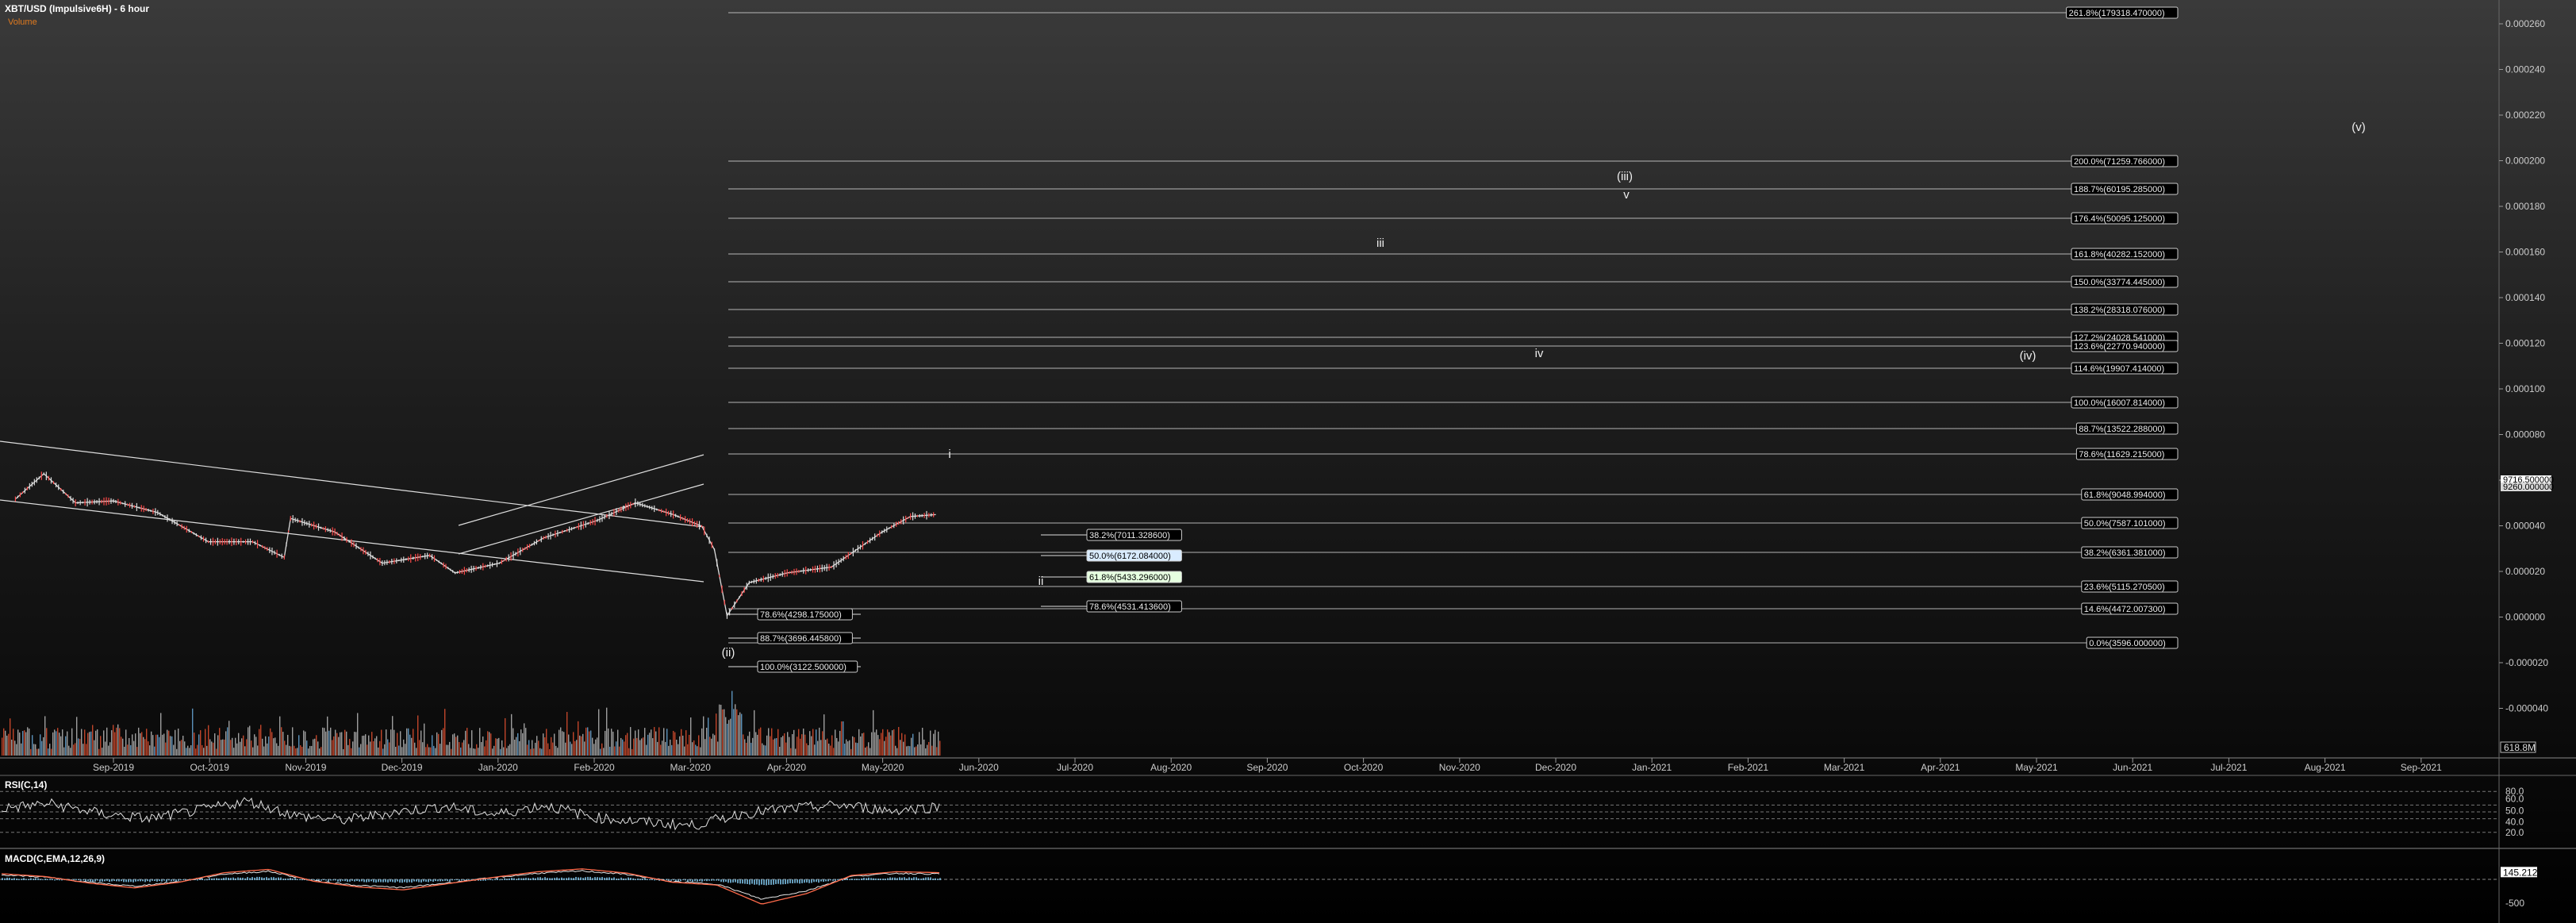  What do you see at coordinates (1075, 767) in the screenshot?
I see `x-tick-label: Jul-2020` at bounding box center [1075, 767].